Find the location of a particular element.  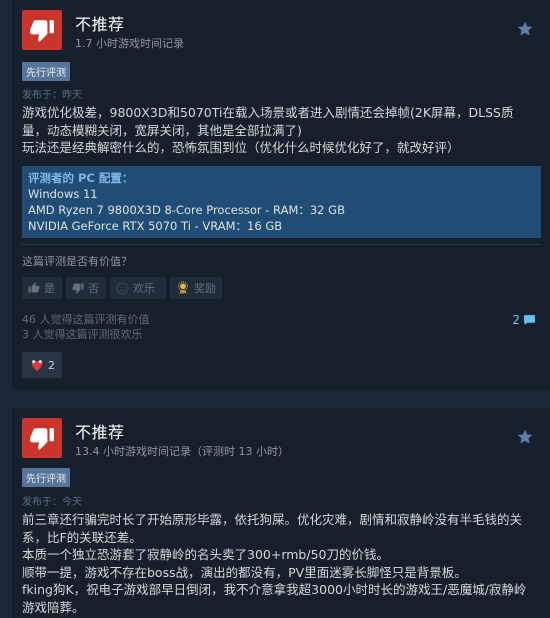

review-header: 不推荐 1.7 小时游戏时间记录 is located at coordinates (282, 30).